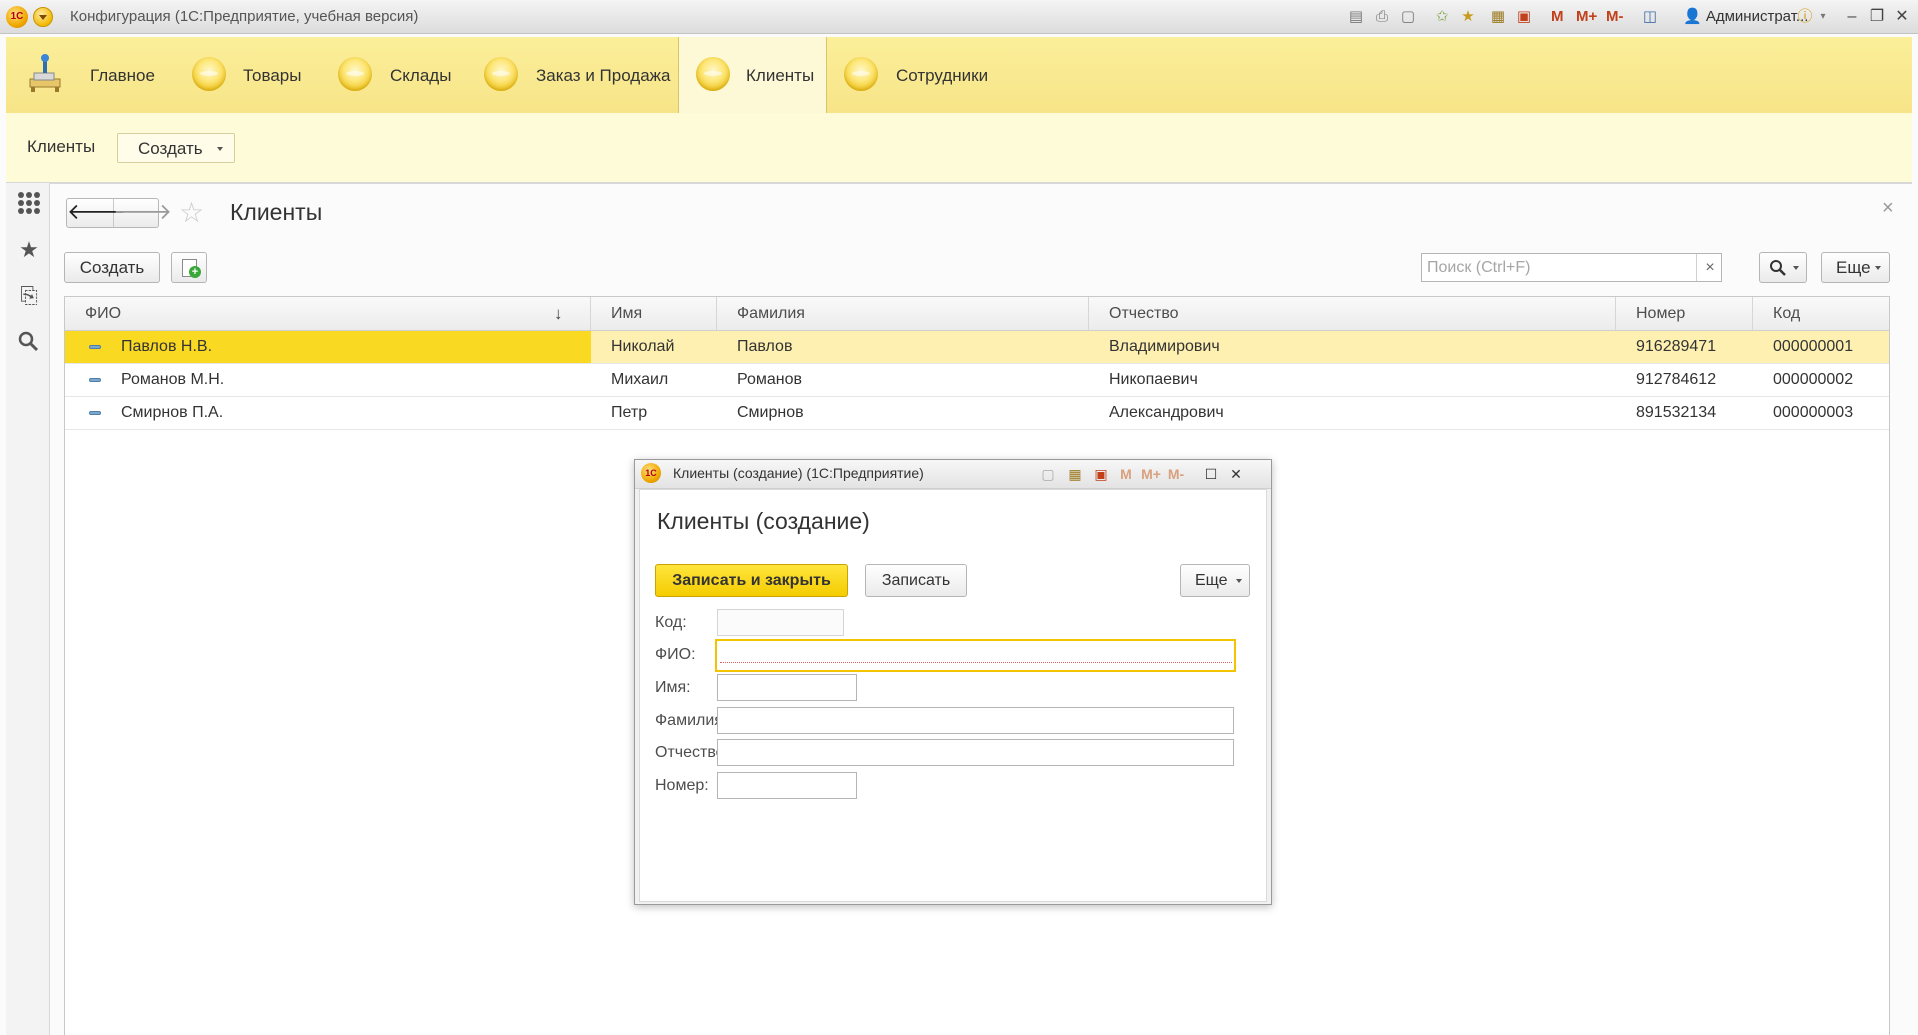 The image size is (1918, 1035). I want to click on cell-code: 000000003, so click(1813, 412).